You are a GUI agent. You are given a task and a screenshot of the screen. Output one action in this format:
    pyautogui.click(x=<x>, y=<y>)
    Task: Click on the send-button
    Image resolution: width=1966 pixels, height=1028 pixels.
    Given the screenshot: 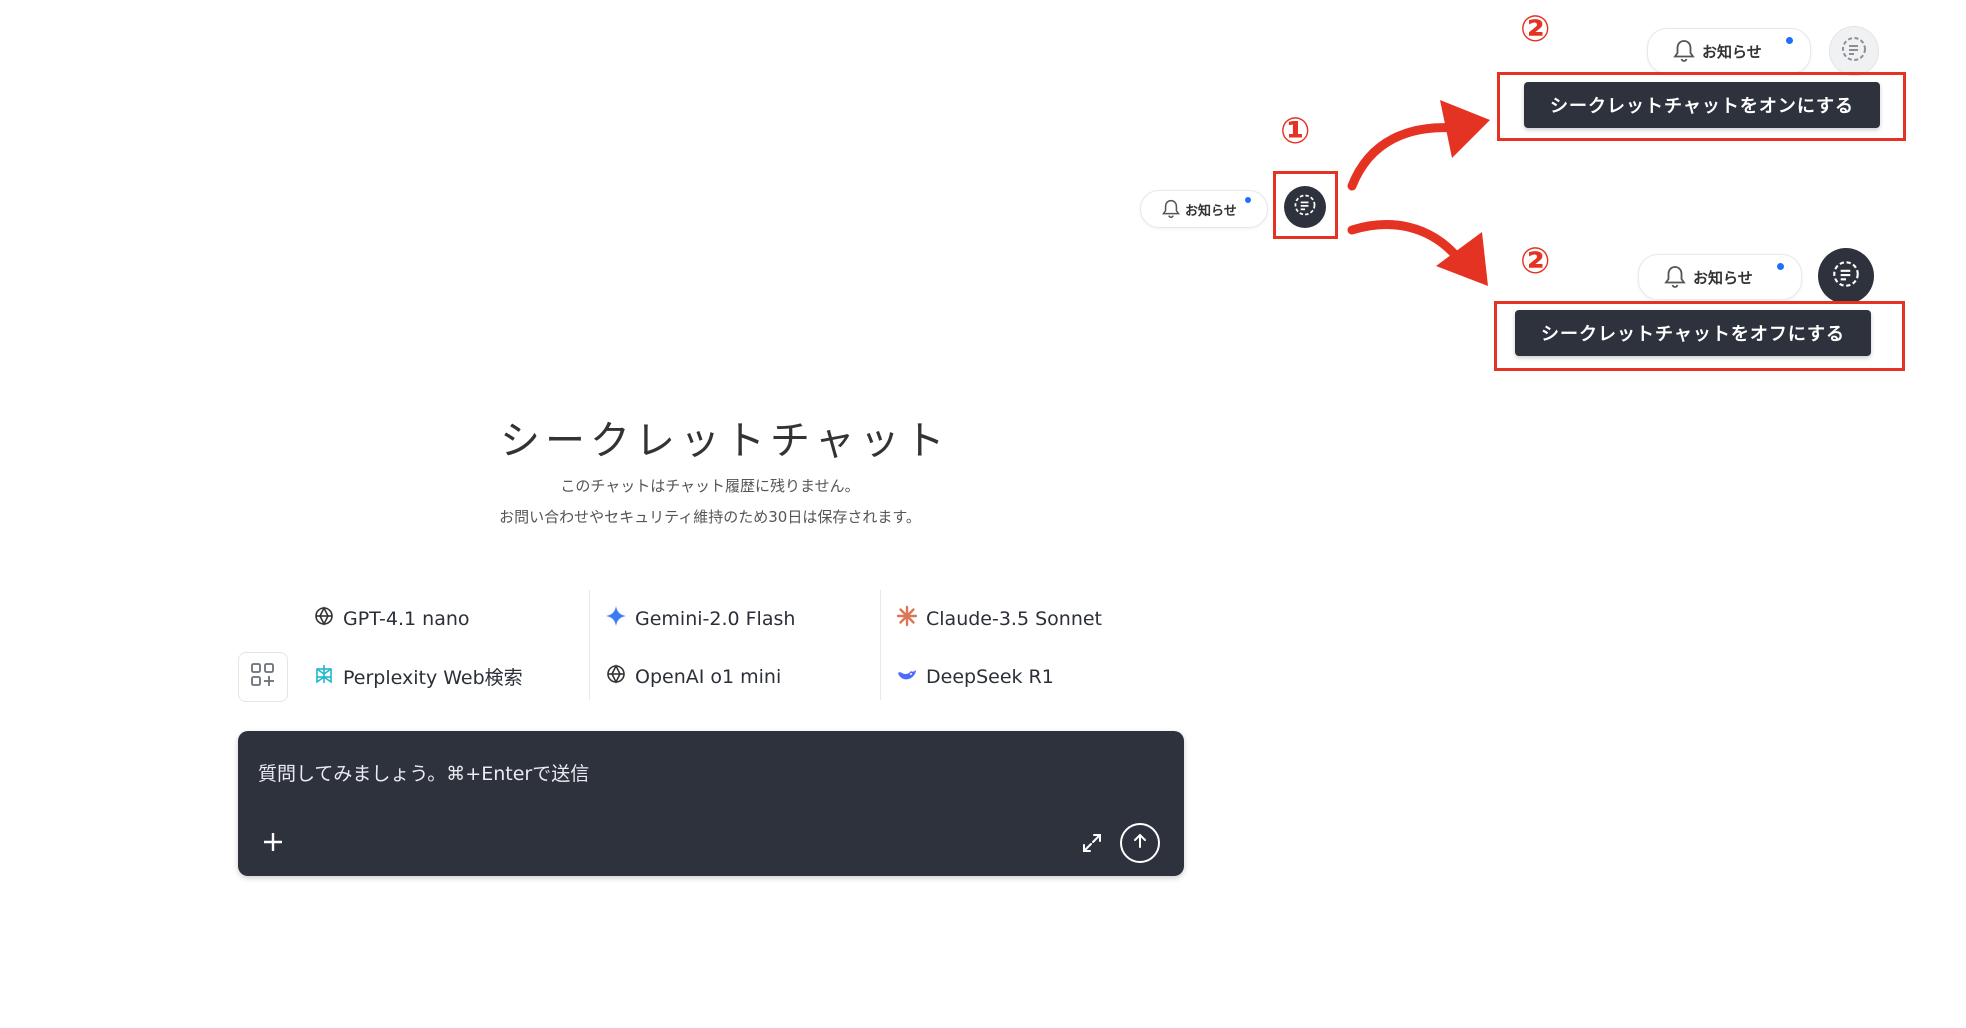 What is the action you would take?
    pyautogui.click(x=1140, y=843)
    